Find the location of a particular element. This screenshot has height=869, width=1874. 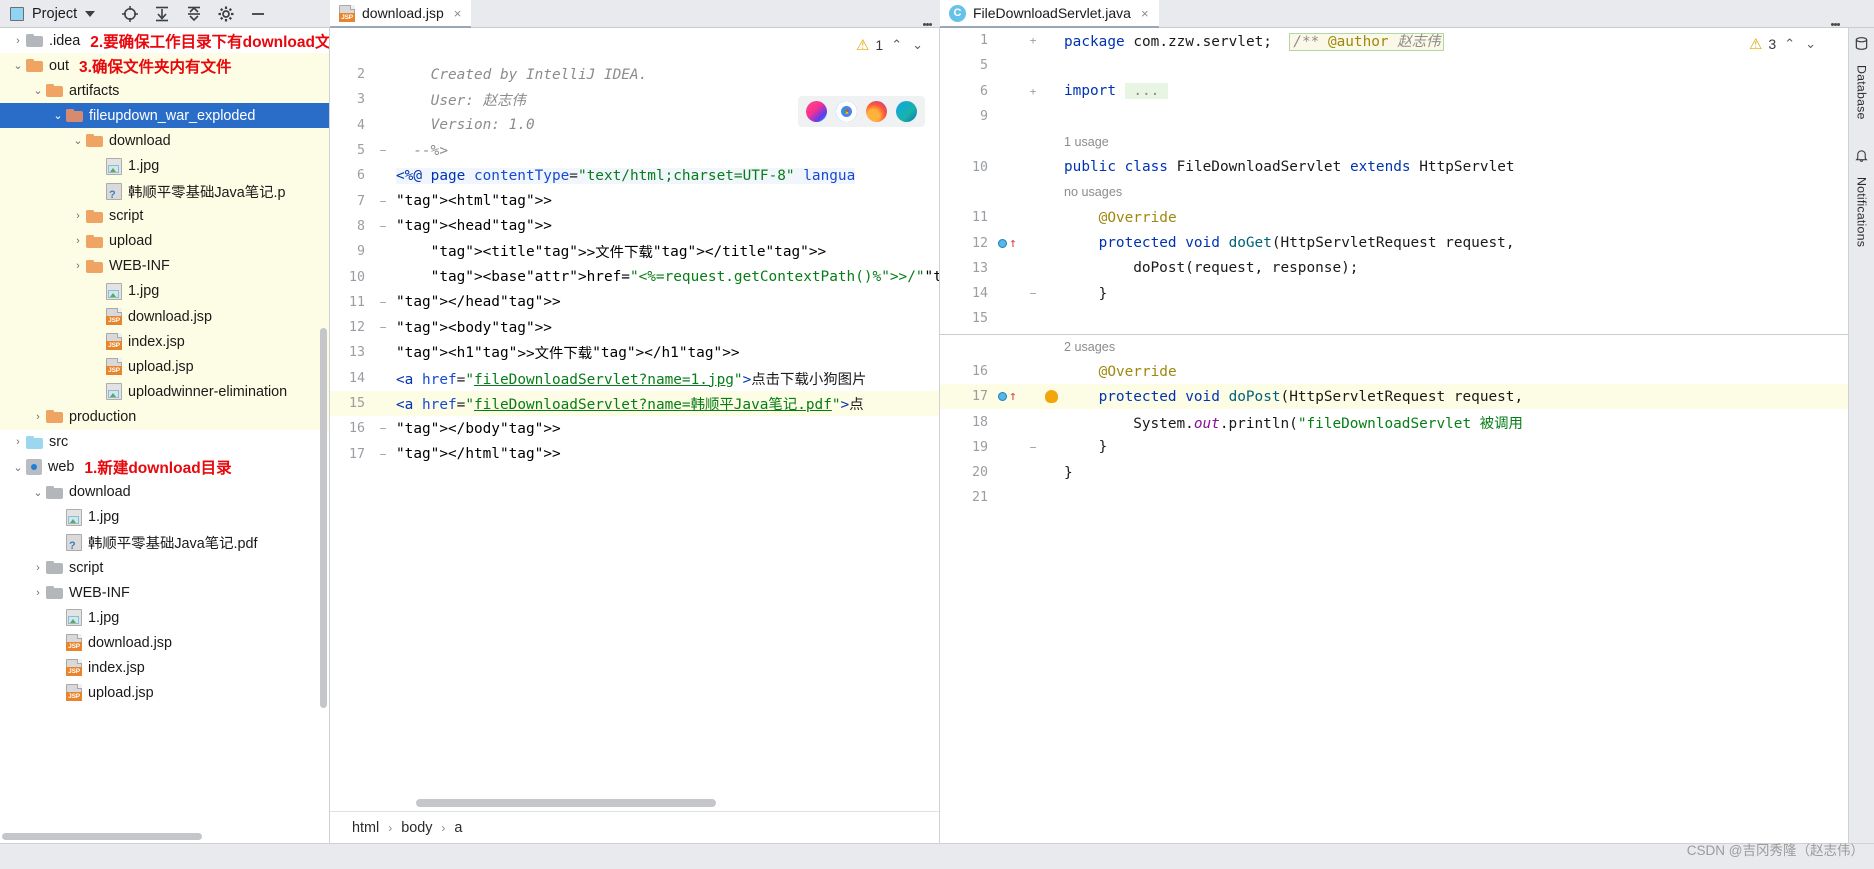

next-problem-icon: ⌄ is located at coordinates (917, 45).